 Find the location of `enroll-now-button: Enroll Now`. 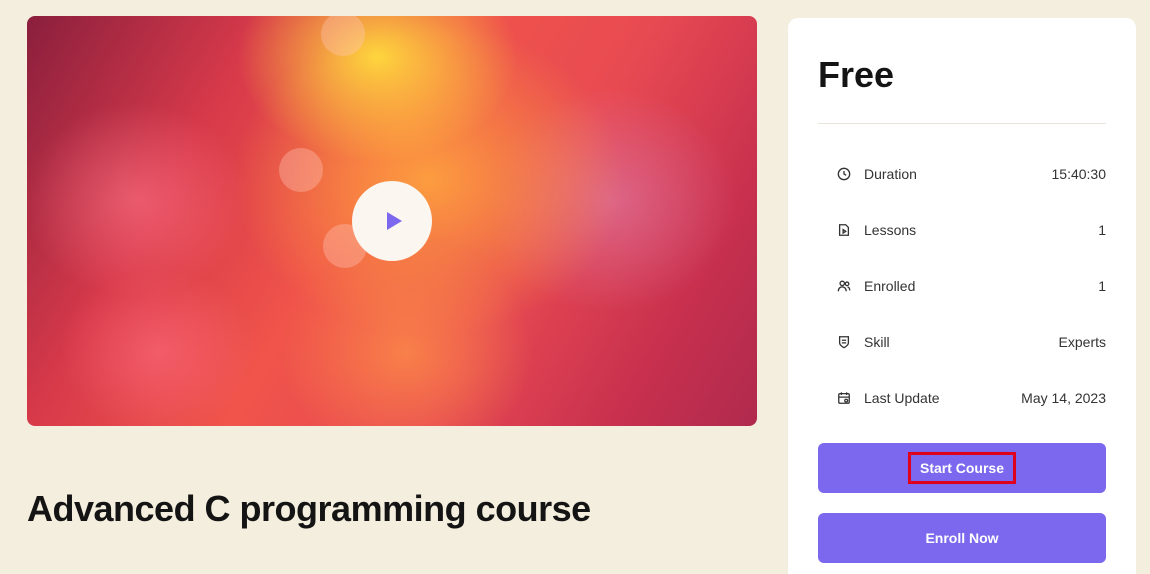

enroll-now-button: Enroll Now is located at coordinates (962, 538).